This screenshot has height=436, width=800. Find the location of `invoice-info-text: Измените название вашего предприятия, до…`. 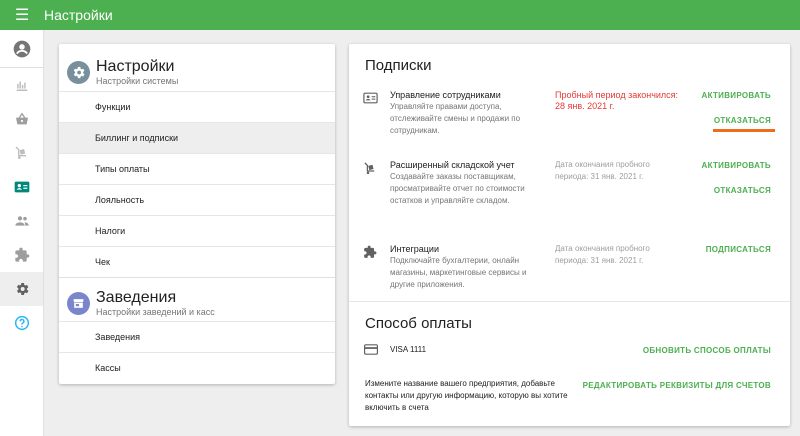

invoice-info-text: Измените название вашего предприятия, до… is located at coordinates (466, 395).